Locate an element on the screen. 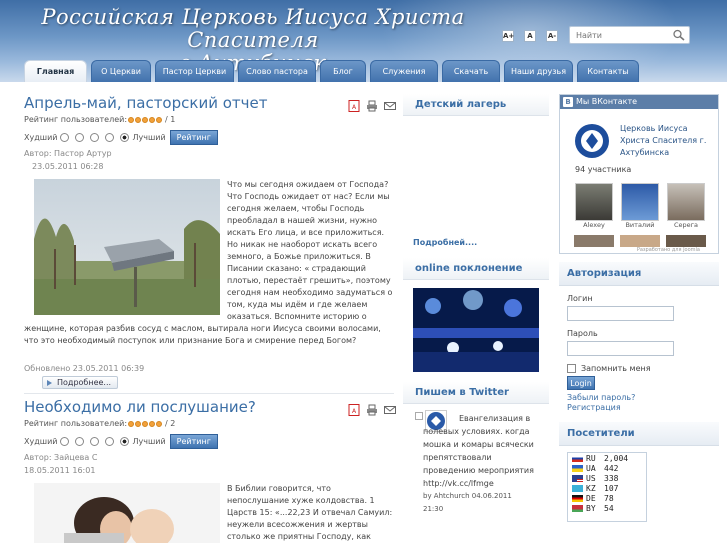 The width and height of the screenshot is (727, 545). tab-pastor: Пастор Церкви is located at coordinates (194, 71).